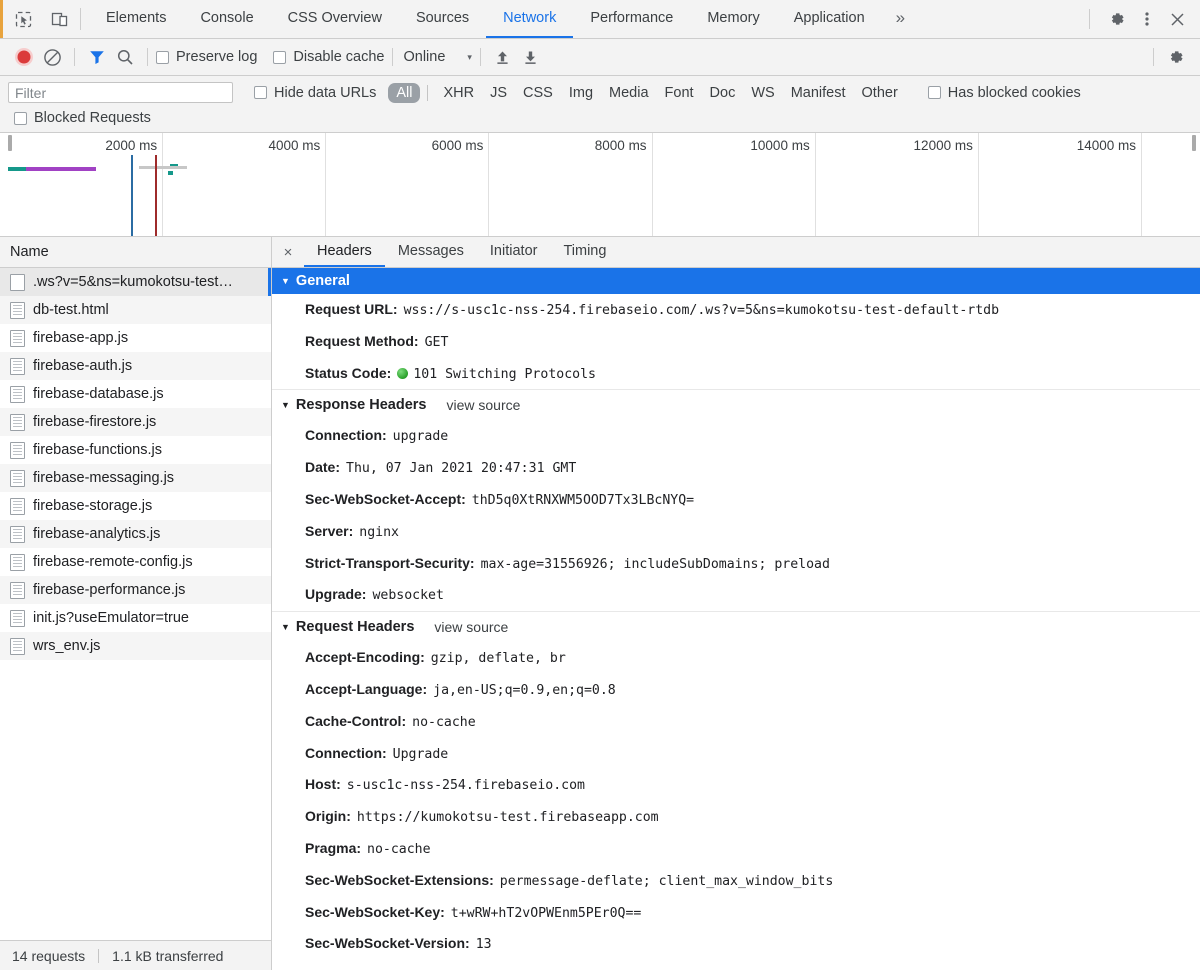 This screenshot has width=1200, height=970. Describe the element at coordinates (333, 847) in the screenshot. I see `header-name: Pragma:` at that location.